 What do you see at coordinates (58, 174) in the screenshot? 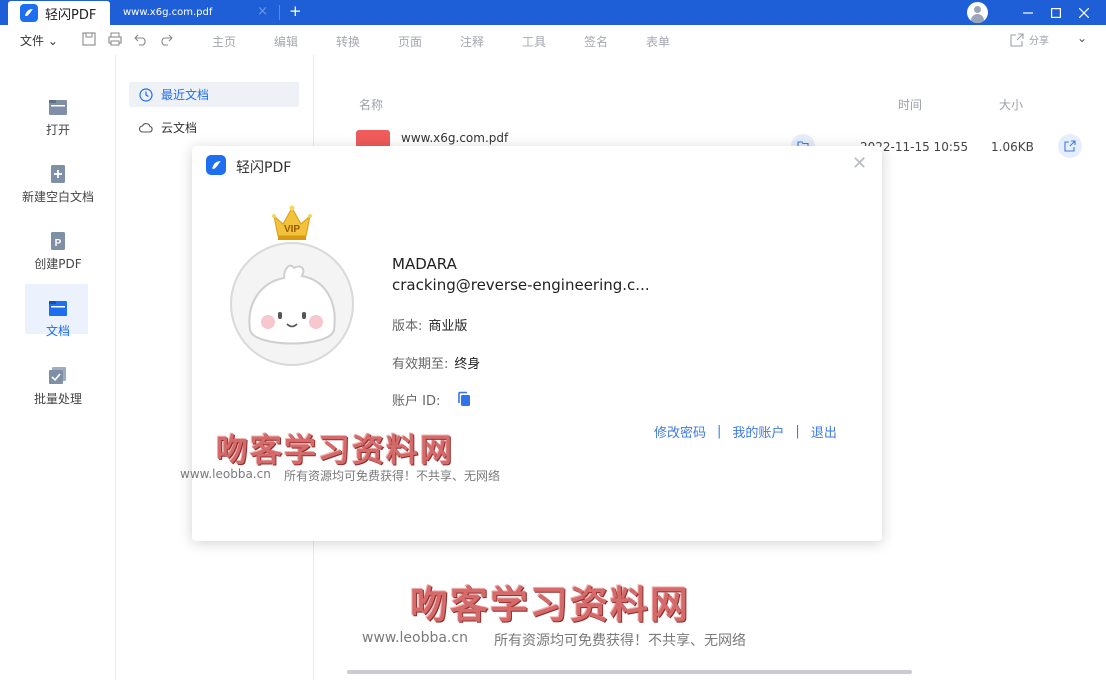
I see `new-doc-icon` at bounding box center [58, 174].